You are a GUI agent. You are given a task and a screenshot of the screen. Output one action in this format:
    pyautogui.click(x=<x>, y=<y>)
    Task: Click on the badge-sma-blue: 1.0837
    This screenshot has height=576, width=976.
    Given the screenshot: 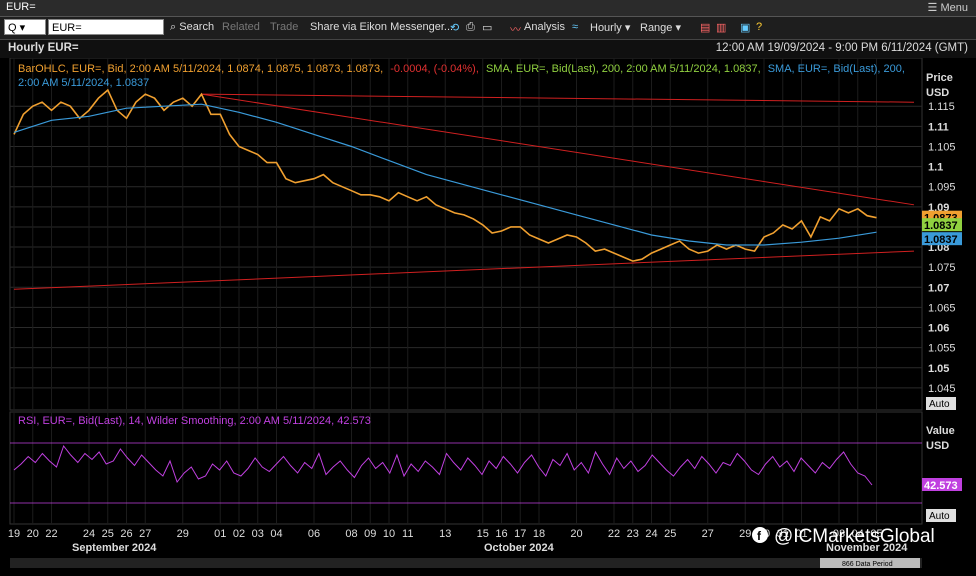 What is the action you would take?
    pyautogui.click(x=942, y=239)
    